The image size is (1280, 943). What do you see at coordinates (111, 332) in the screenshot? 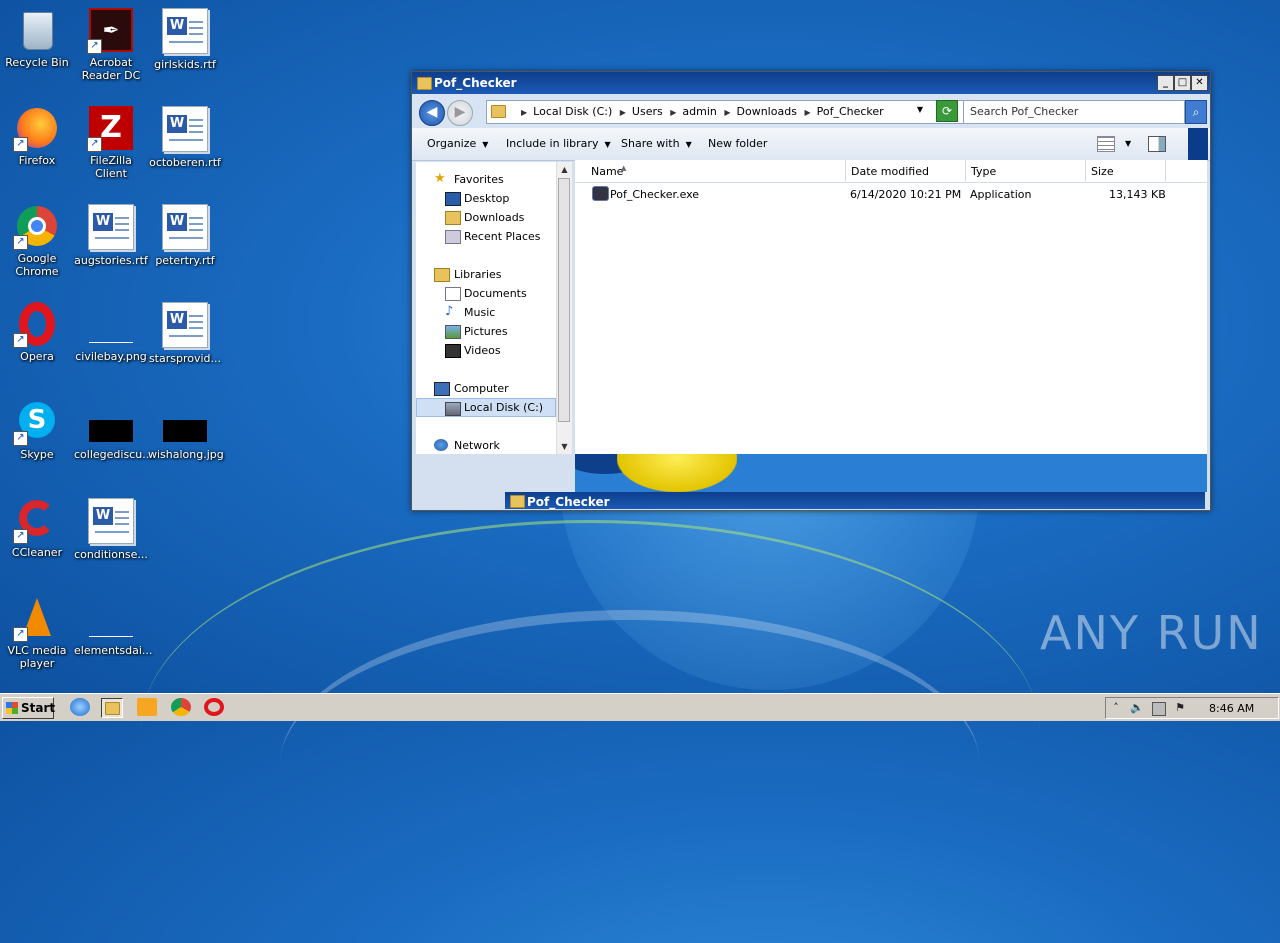
I see `desktop-icon-civilebay: civilebay.png` at bounding box center [111, 332].